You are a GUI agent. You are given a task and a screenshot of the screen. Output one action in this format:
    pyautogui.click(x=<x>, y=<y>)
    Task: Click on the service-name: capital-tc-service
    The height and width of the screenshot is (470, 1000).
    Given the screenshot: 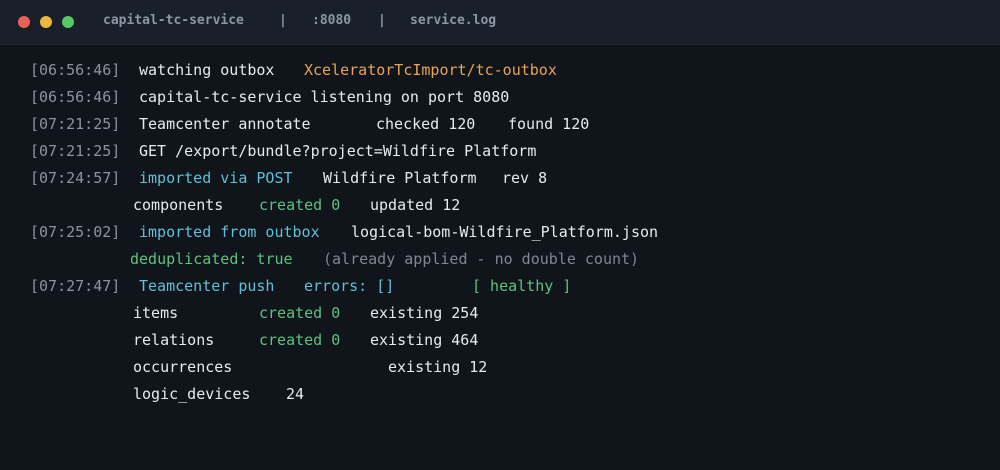 What is the action you would take?
    pyautogui.click(x=173, y=20)
    